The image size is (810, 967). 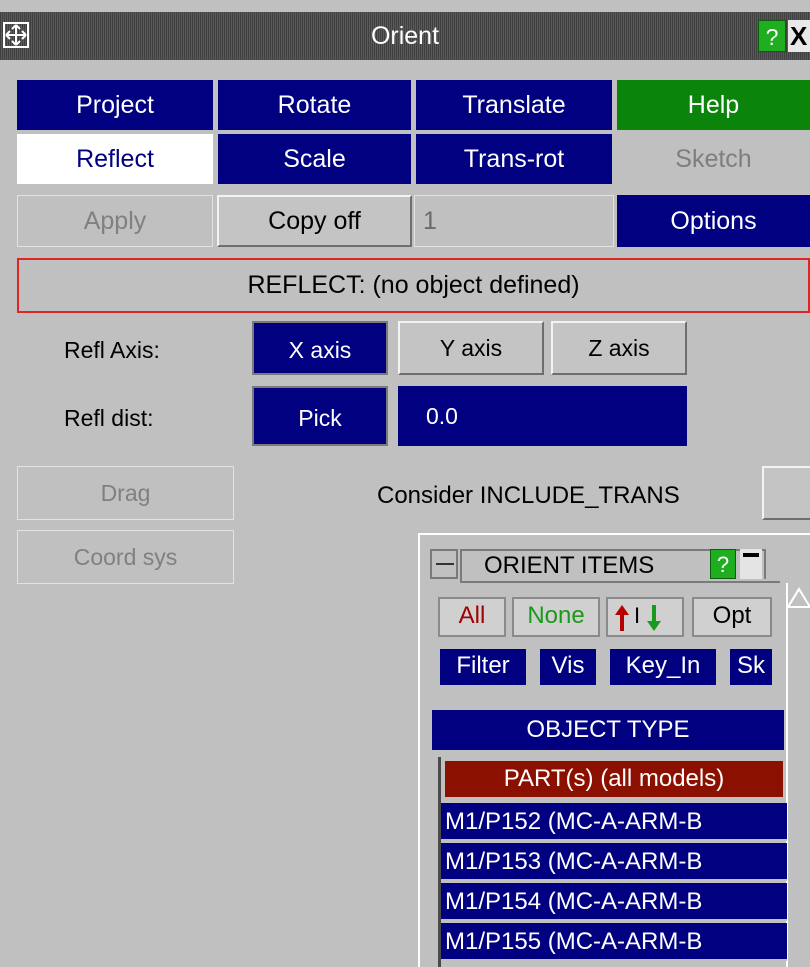 What do you see at coordinates (115, 221) in the screenshot?
I see `apply-button: Apply` at bounding box center [115, 221].